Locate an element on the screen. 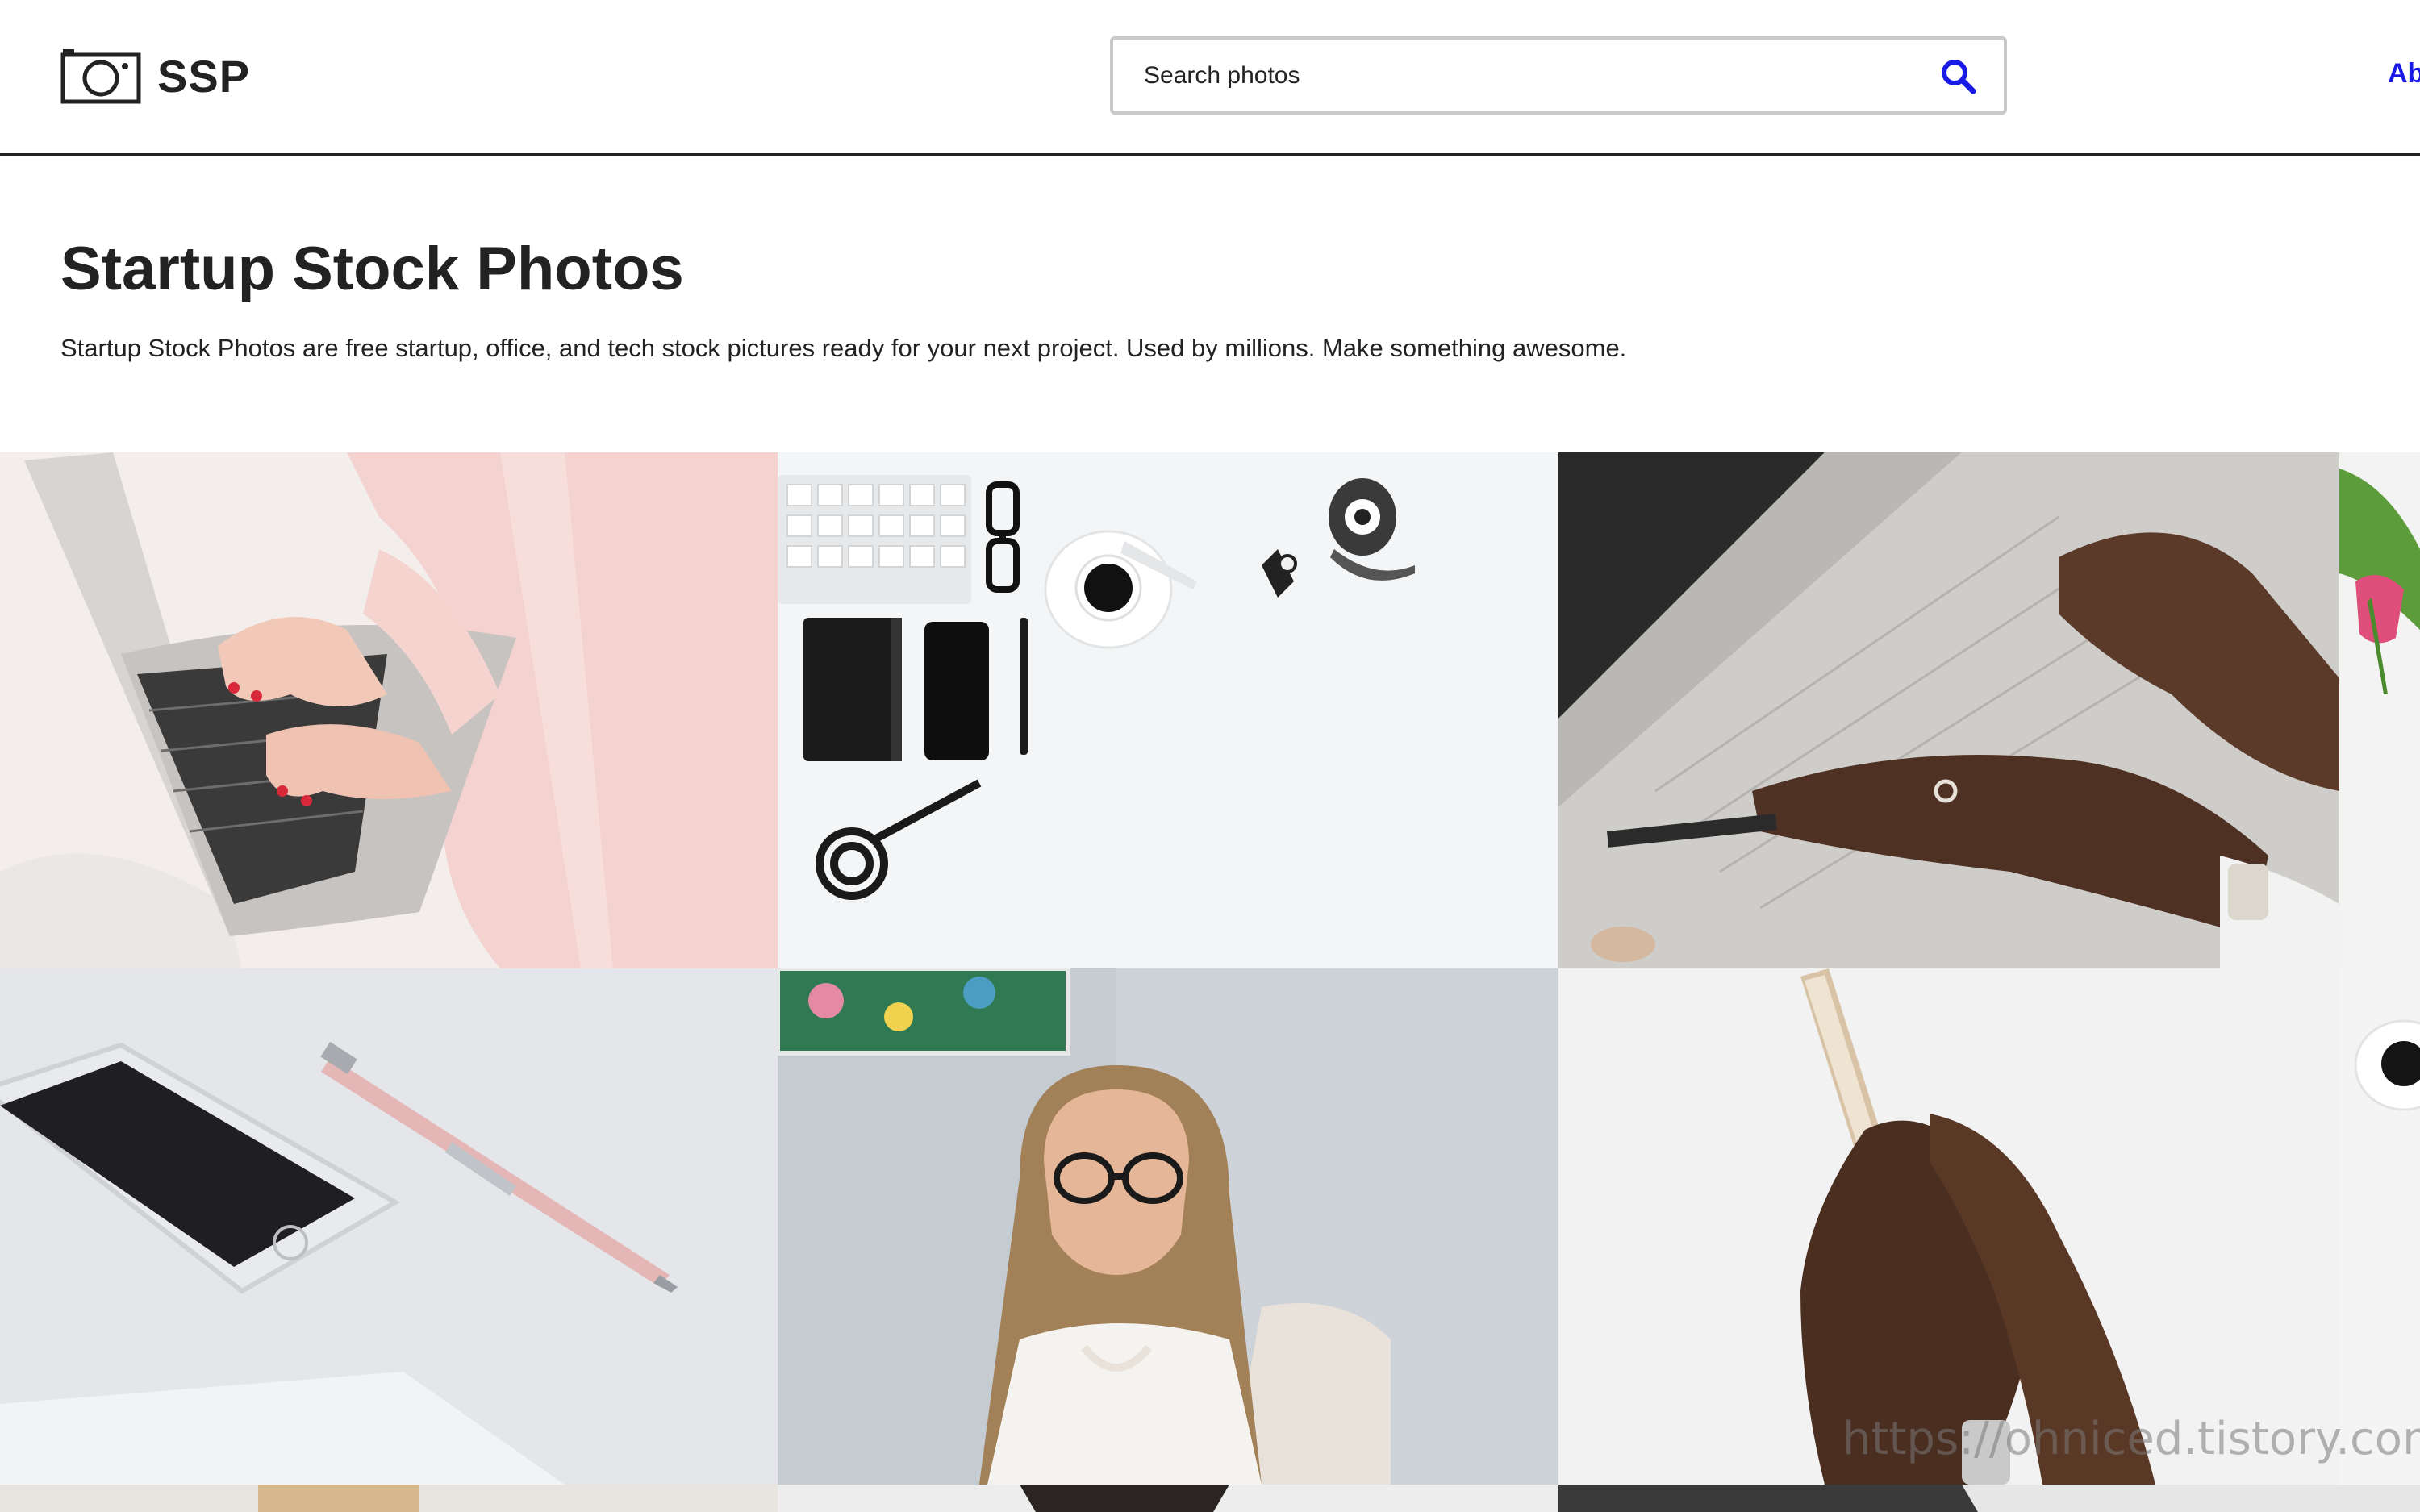 The width and height of the screenshot is (2420, 1512). site-logo: SSP is located at coordinates (155, 75).